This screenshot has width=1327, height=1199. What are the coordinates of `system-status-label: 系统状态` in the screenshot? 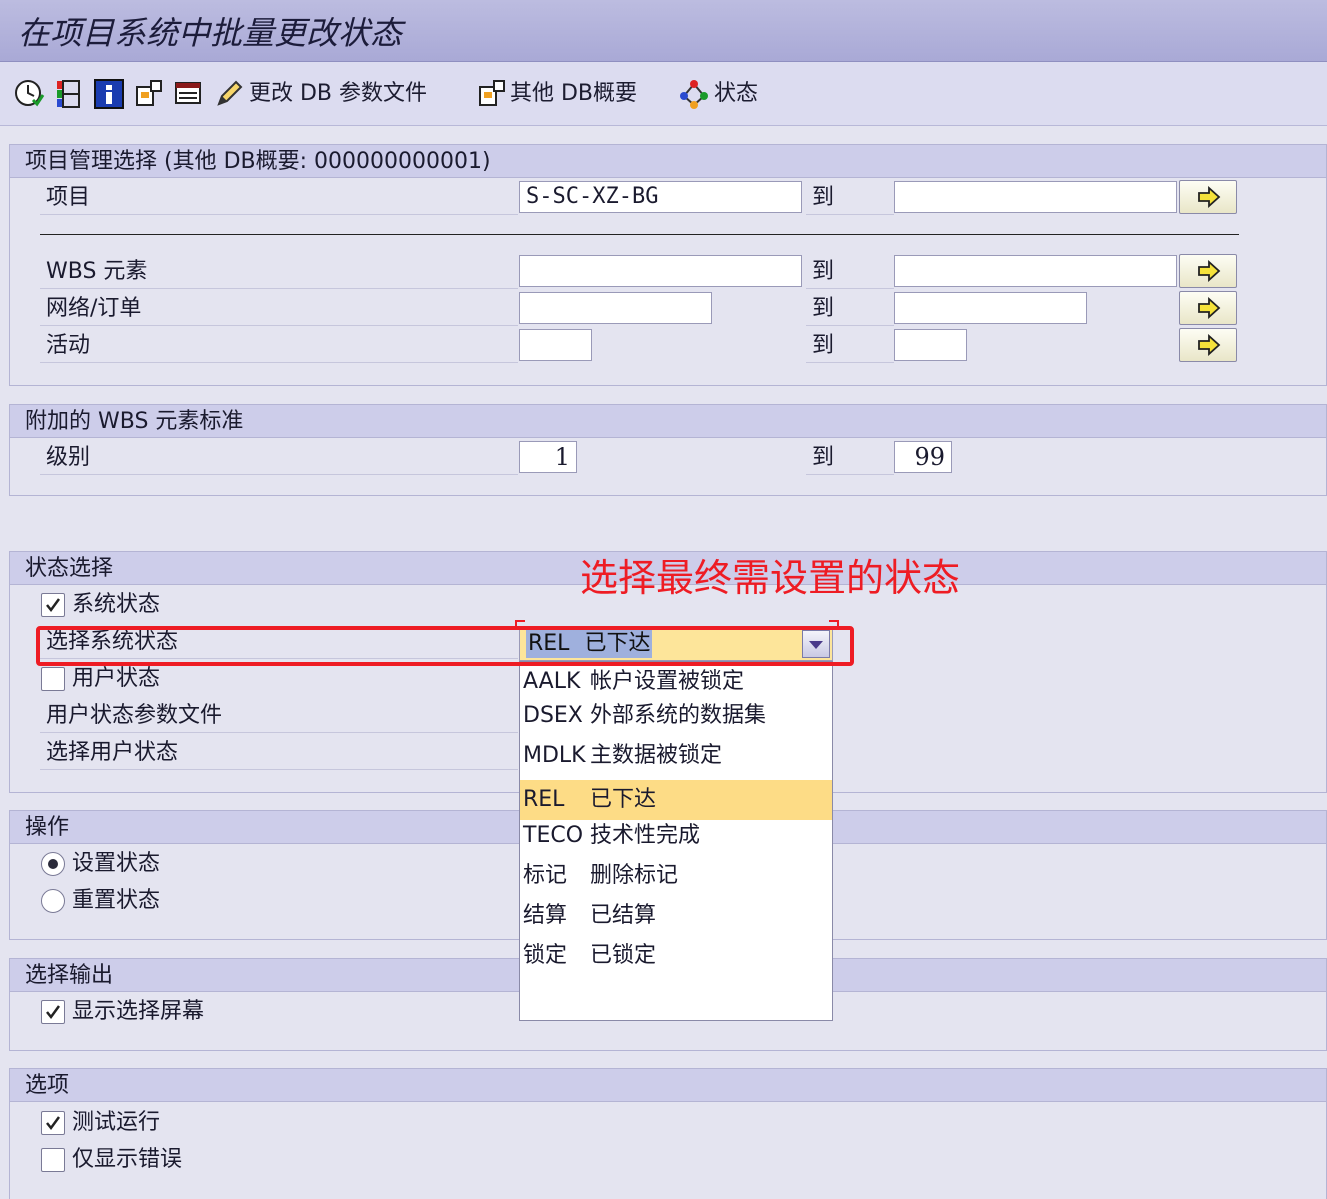 It's located at (116, 604).